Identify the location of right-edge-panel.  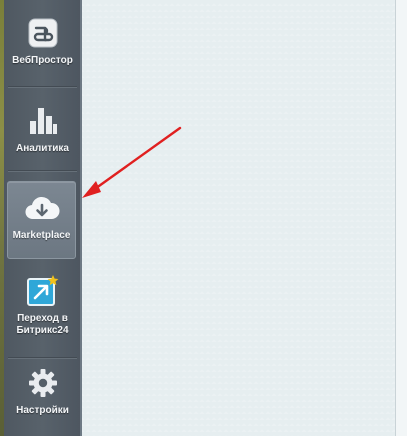
(401, 218).